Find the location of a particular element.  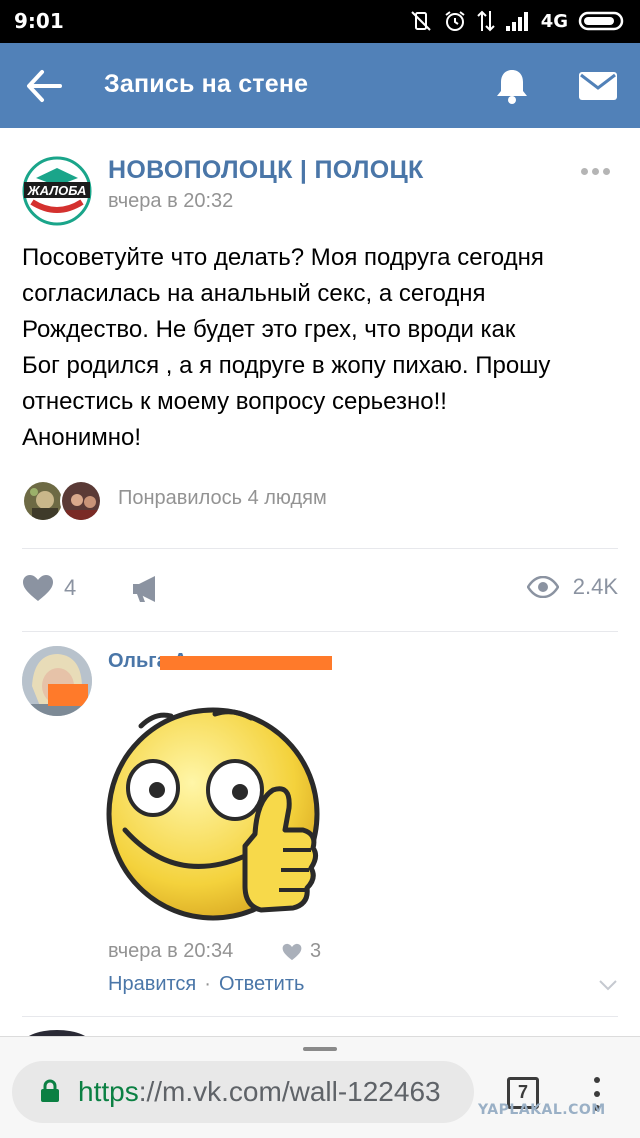

lock-icon is located at coordinates (50, 1090).